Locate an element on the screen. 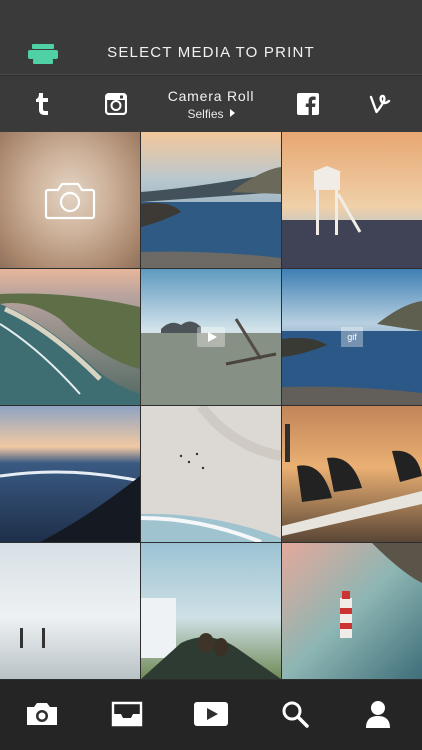  header-bar: SELECT MEDIA TO PRINT is located at coordinates (211, 37).